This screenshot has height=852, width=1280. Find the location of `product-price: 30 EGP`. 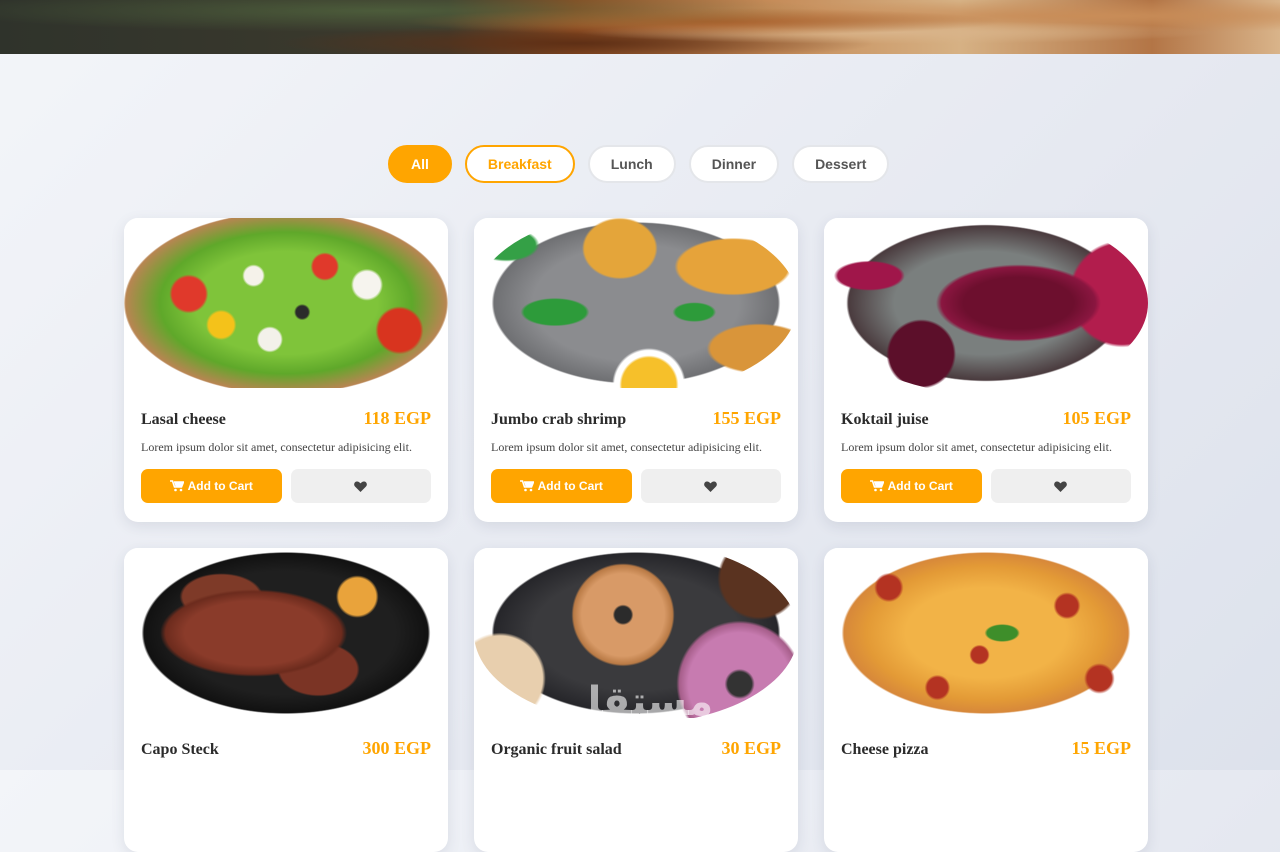

product-price: 30 EGP is located at coordinates (751, 748).